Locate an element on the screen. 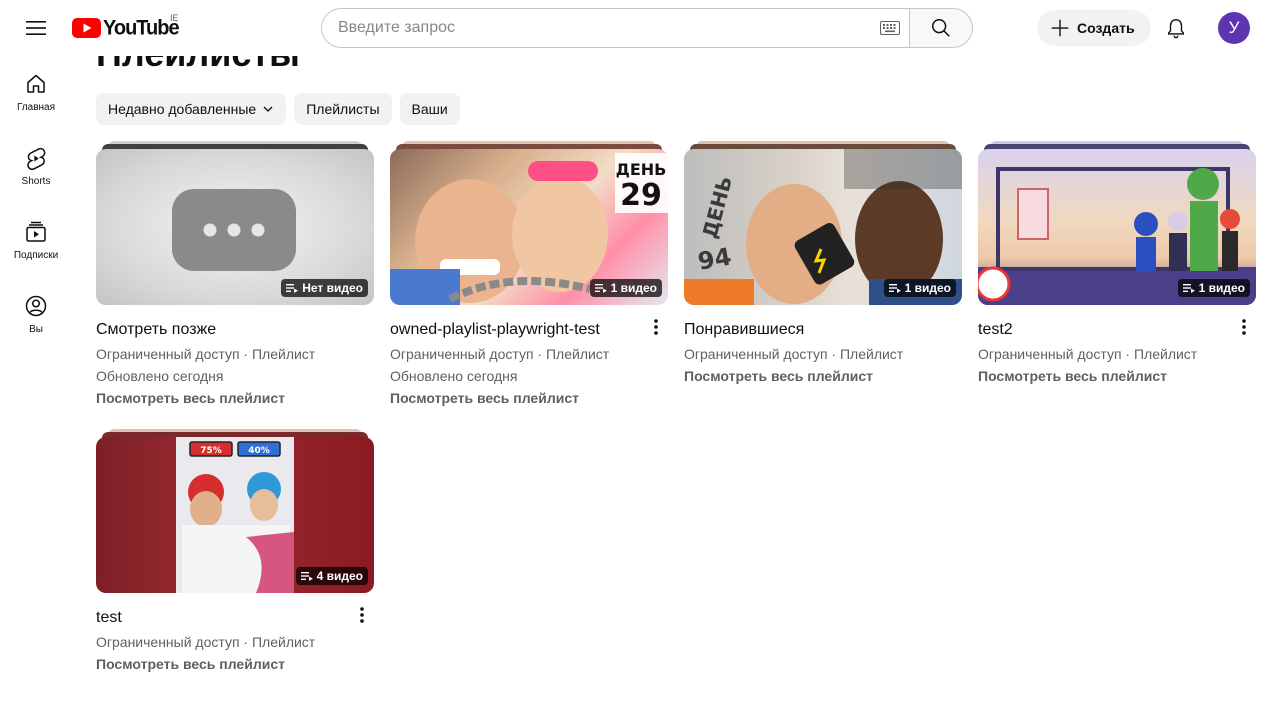 The height and width of the screenshot is (720, 1280). sidebar-item-label: Вы is located at coordinates (36, 329).